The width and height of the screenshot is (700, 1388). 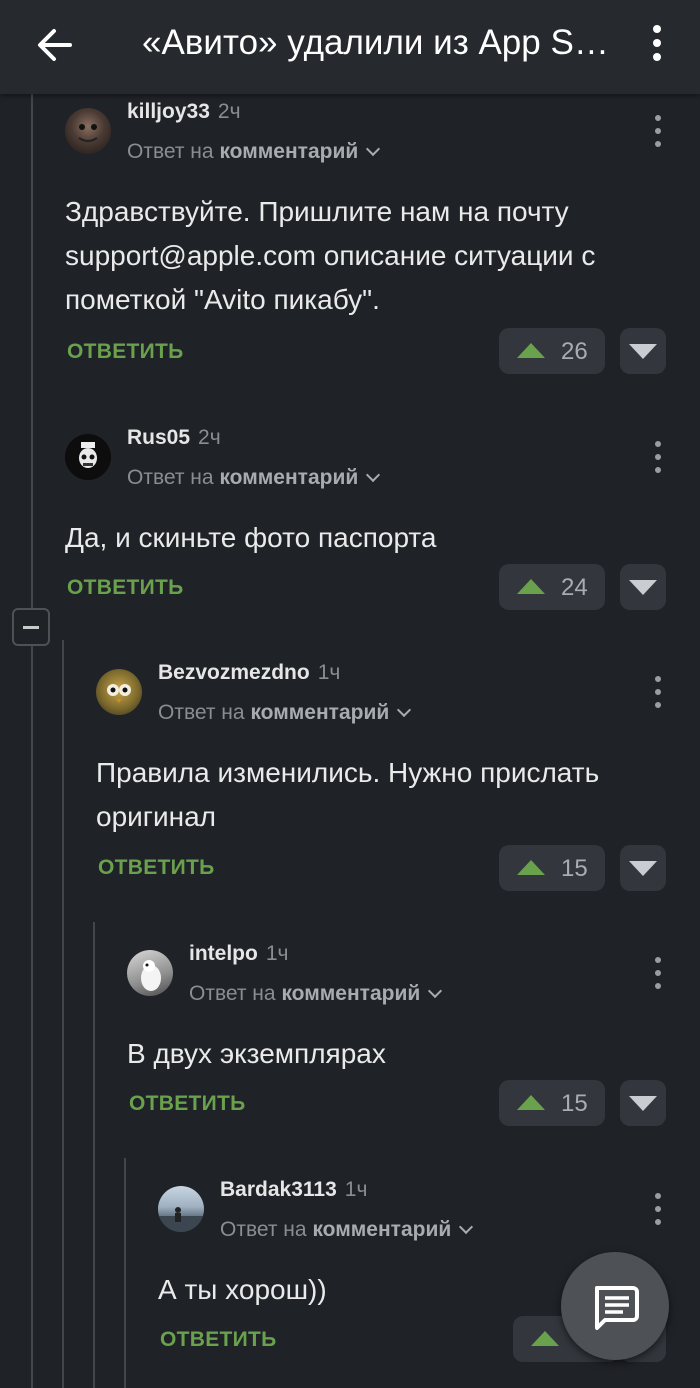 I want to click on app-bar: «Авито» удалили из App Store, so click(x=350, y=47).